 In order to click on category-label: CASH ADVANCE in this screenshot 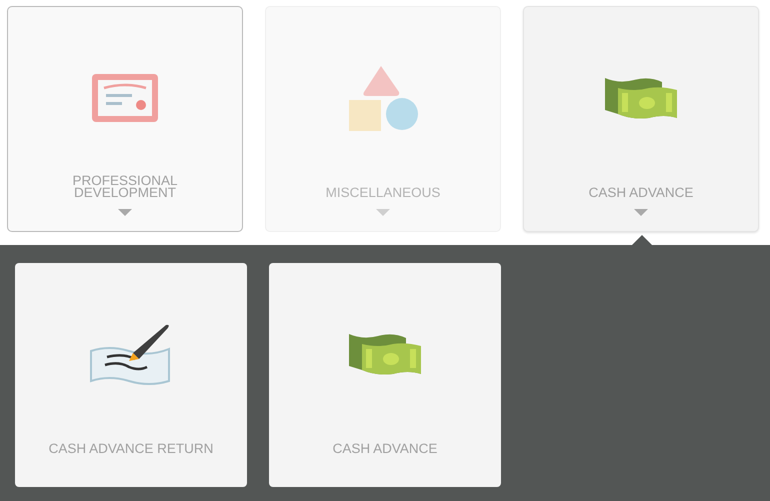, I will do `click(641, 191)`.